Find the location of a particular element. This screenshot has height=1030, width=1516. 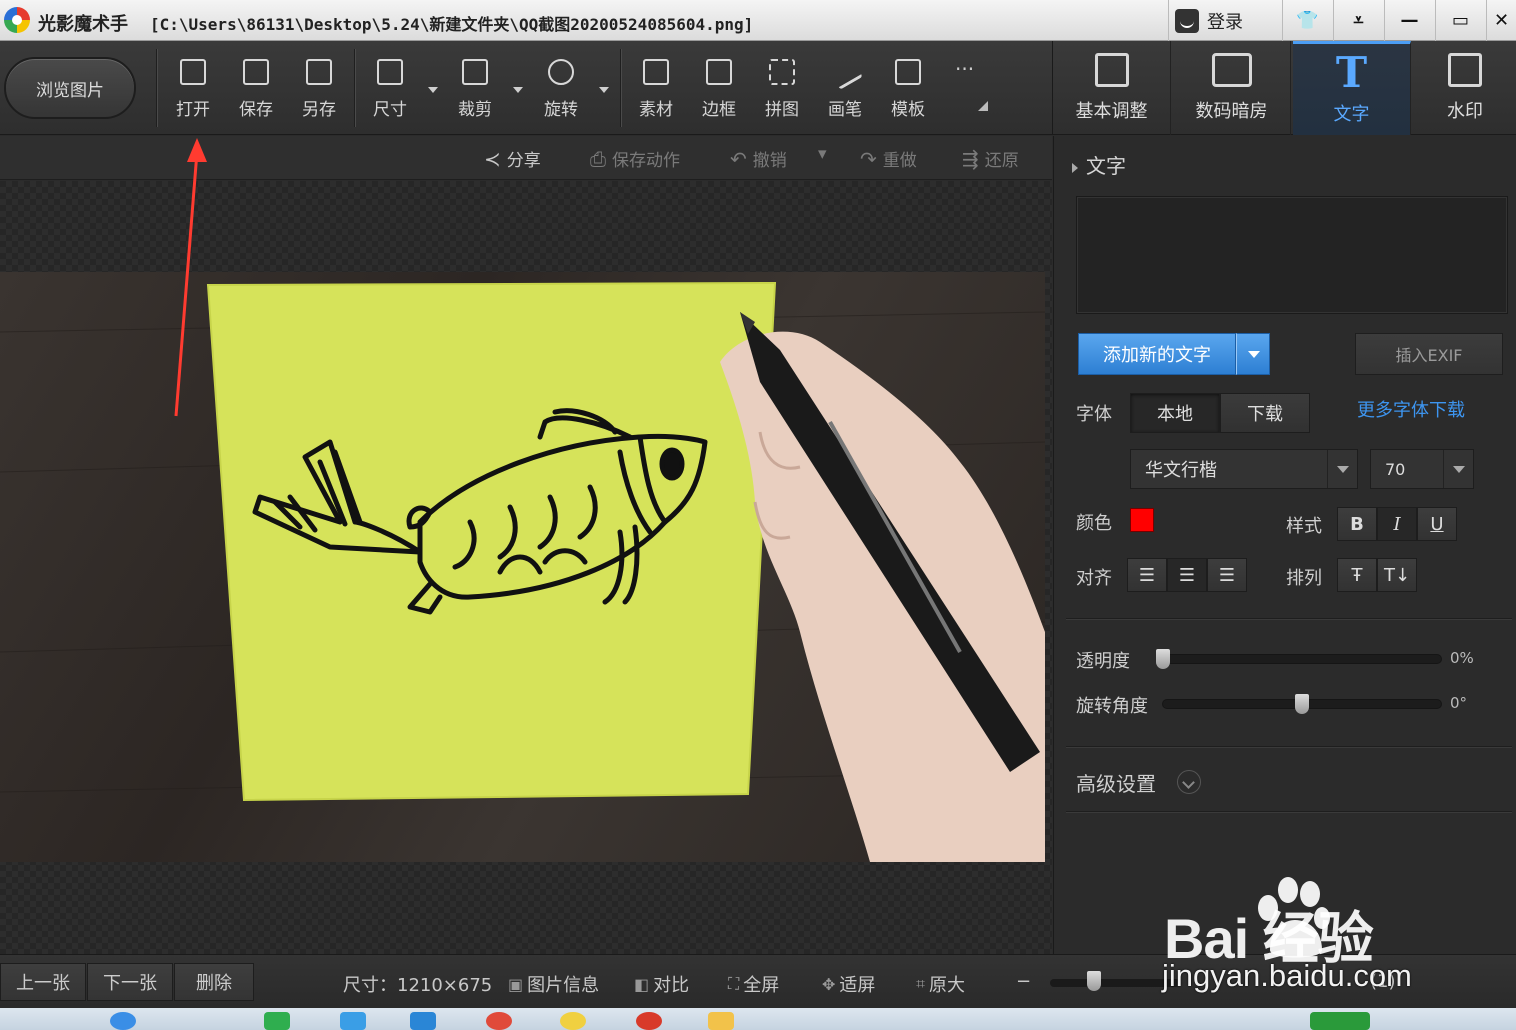

font-source-local: 本地 is located at coordinates (1175, 413).